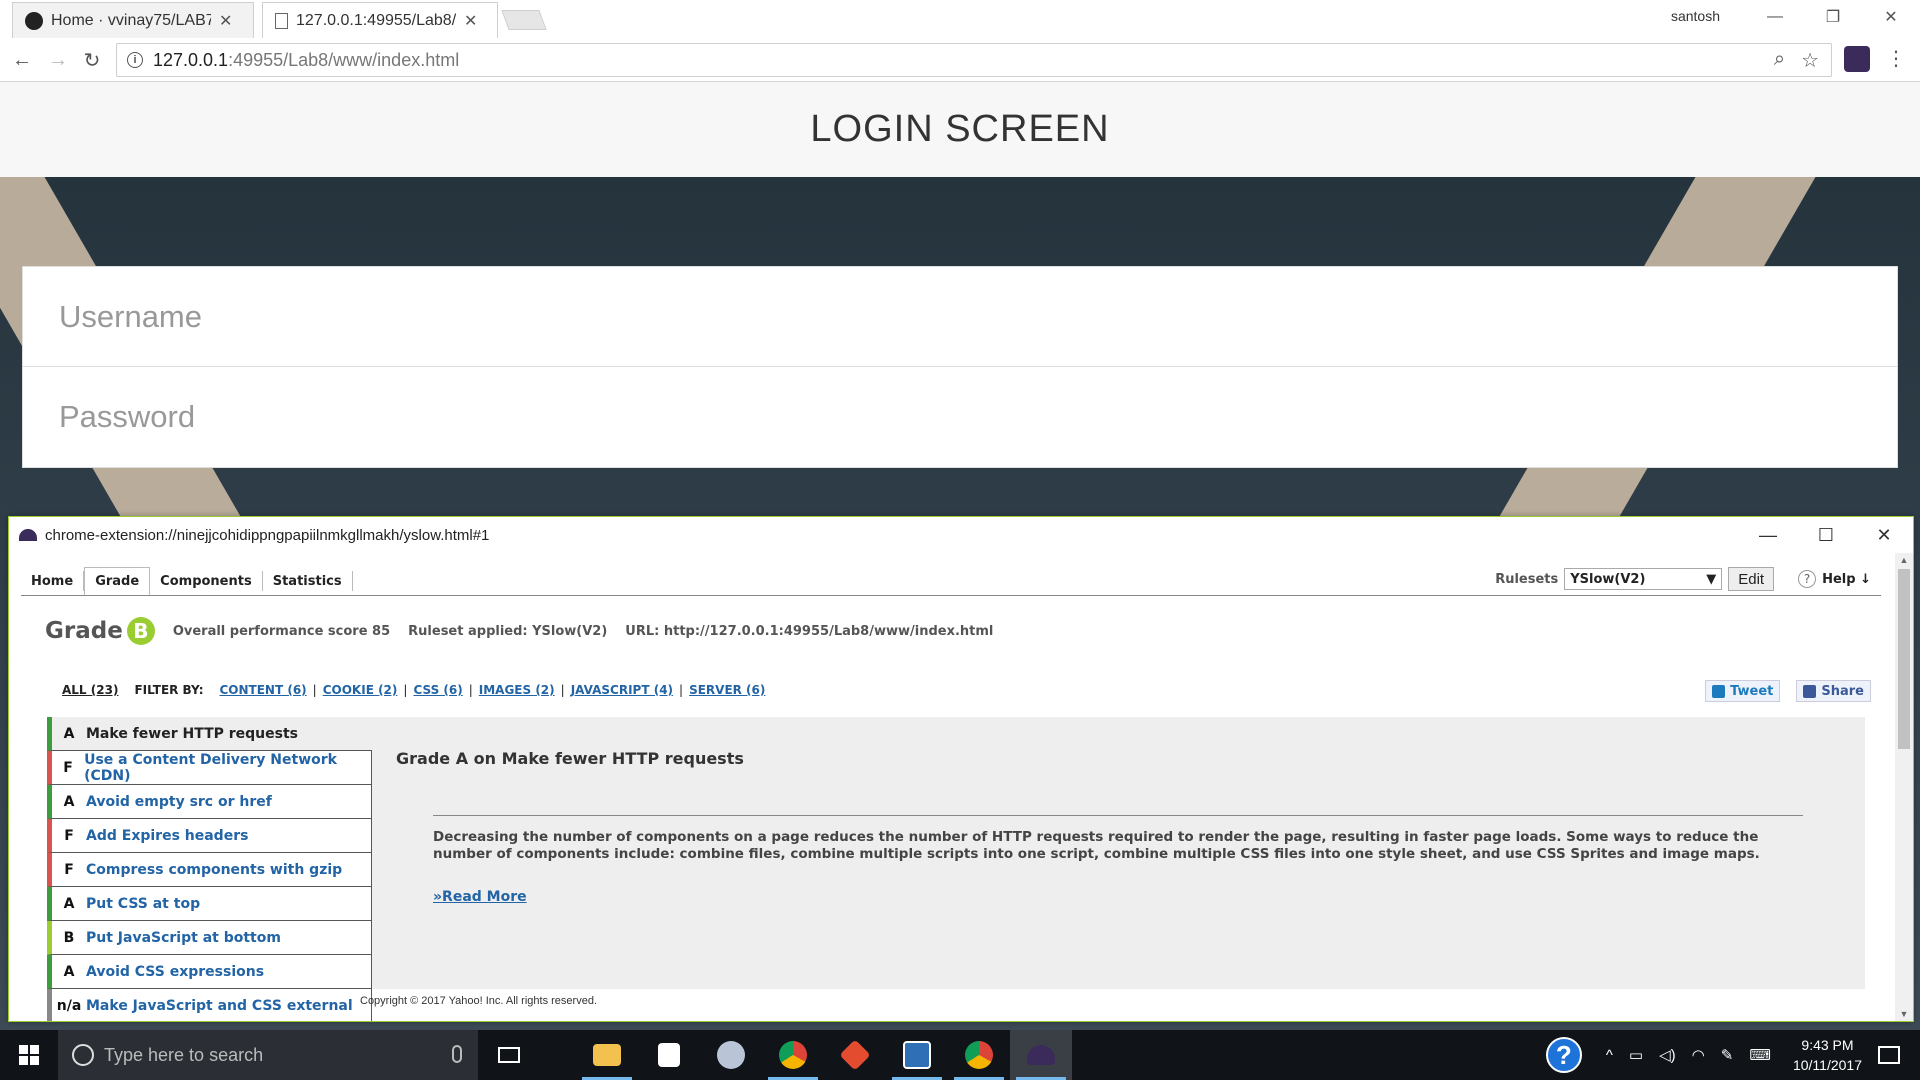 This screenshot has width=1920, height=1080. Describe the element at coordinates (1743, 691) in the screenshot. I see `tweet-button: Tweet` at that location.